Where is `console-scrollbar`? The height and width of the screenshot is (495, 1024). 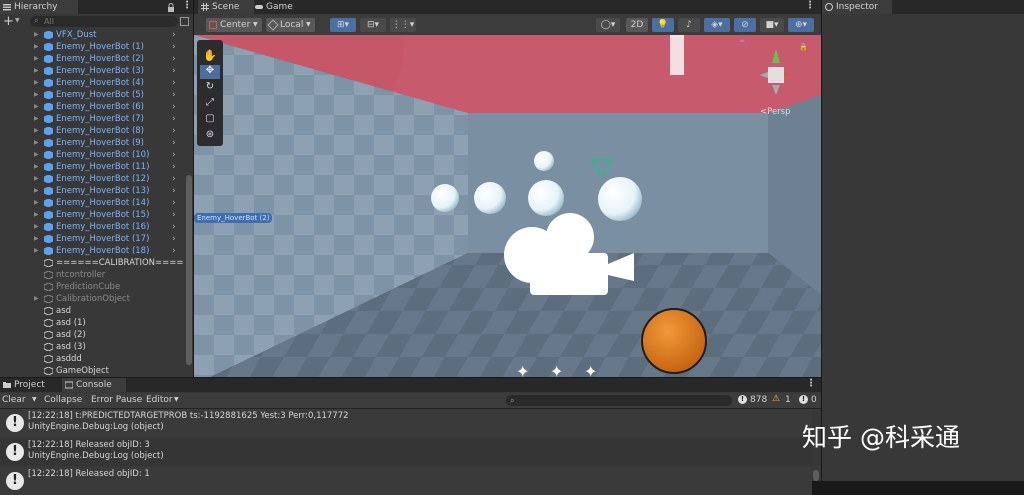
console-scrollbar is located at coordinates (816, 475).